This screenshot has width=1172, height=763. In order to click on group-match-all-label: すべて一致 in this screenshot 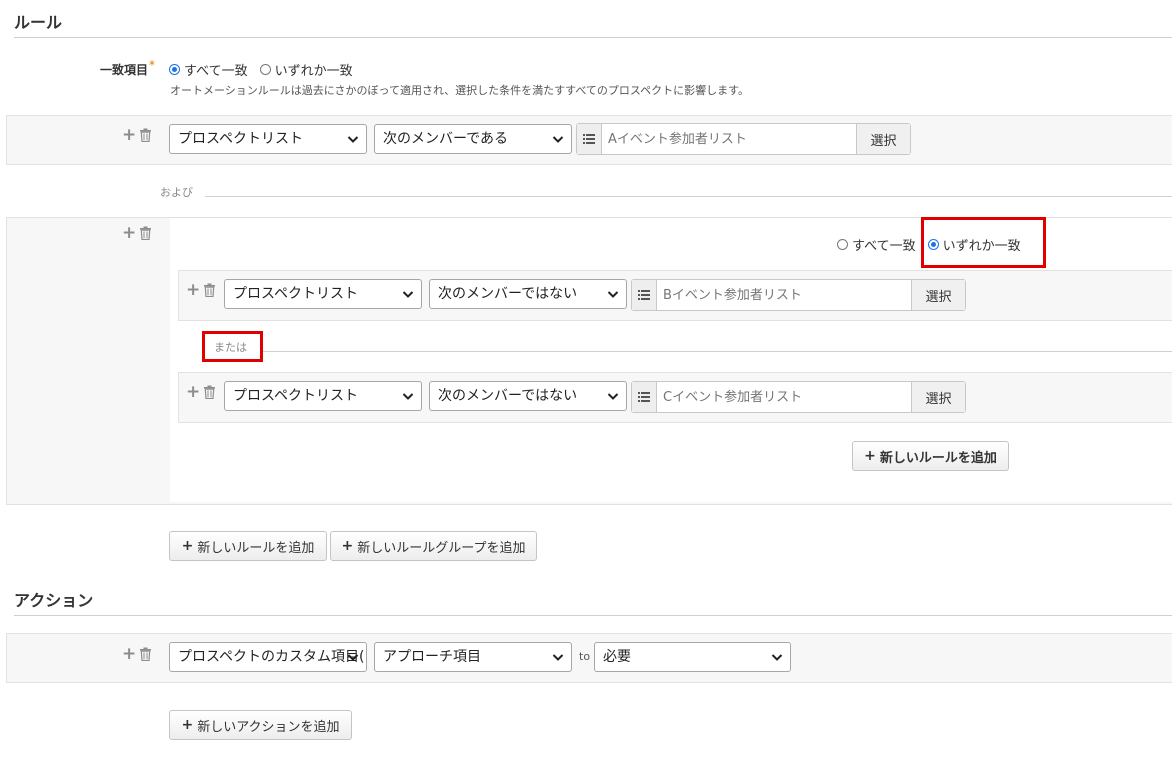, I will do `click(884, 244)`.